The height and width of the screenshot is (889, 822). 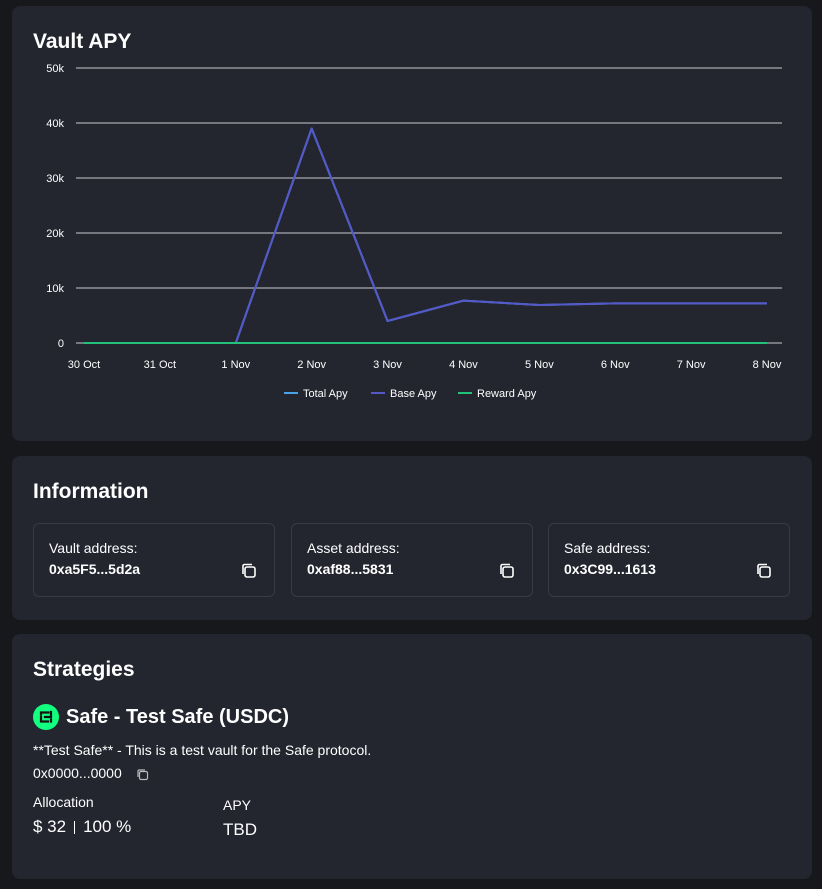 I want to click on x-tick-label: 7 Nov, so click(x=691, y=365).